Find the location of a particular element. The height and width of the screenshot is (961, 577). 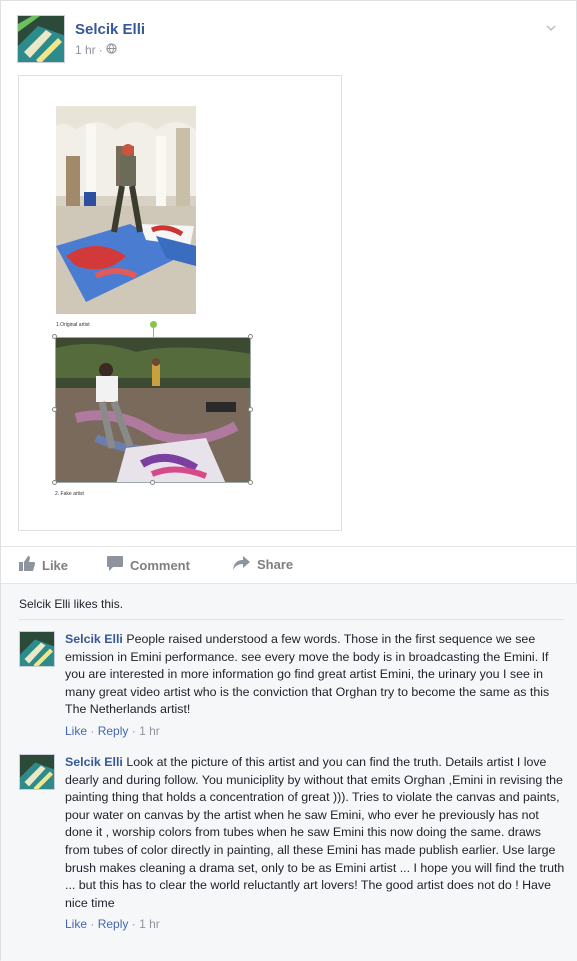

likes-summary: Selcik Elli likes this. is located at coordinates (71, 604).